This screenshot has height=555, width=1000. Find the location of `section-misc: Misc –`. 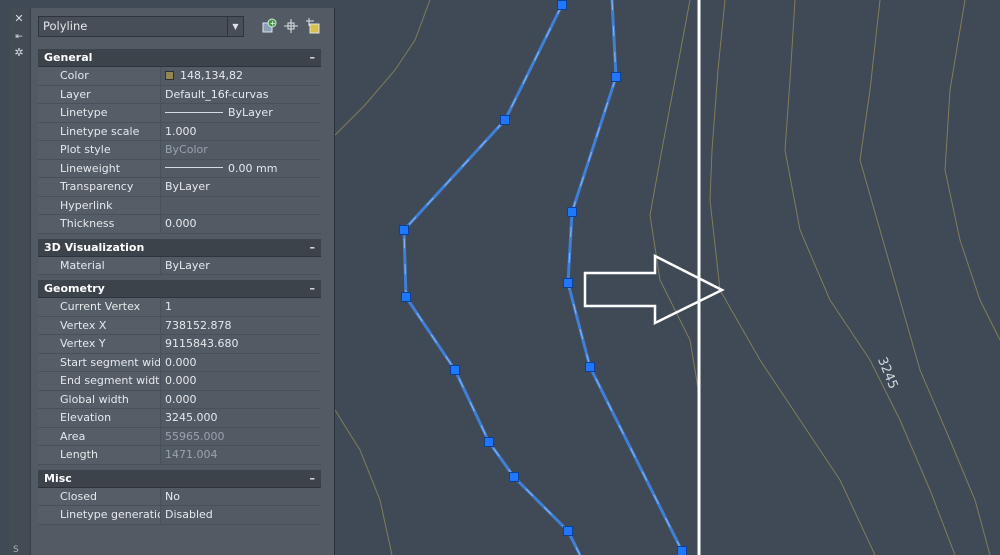

section-misc: Misc – is located at coordinates (179, 478).